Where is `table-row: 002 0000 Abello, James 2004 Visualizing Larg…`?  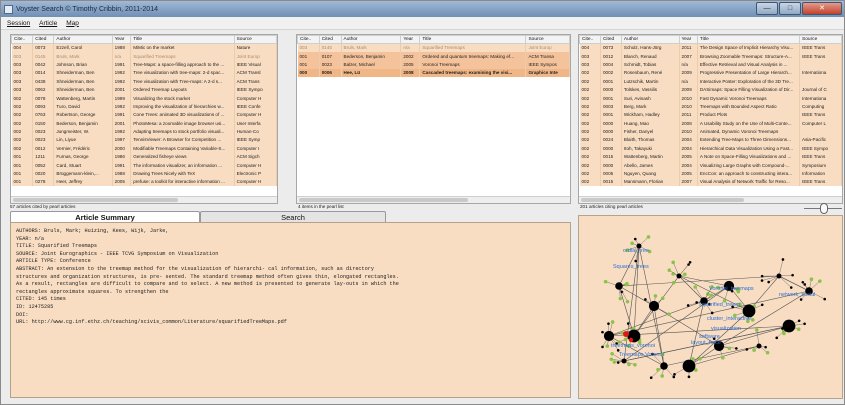
table-row: 002 0000 Abello, James 2004 Visualizing Larg… is located at coordinates (710, 165).